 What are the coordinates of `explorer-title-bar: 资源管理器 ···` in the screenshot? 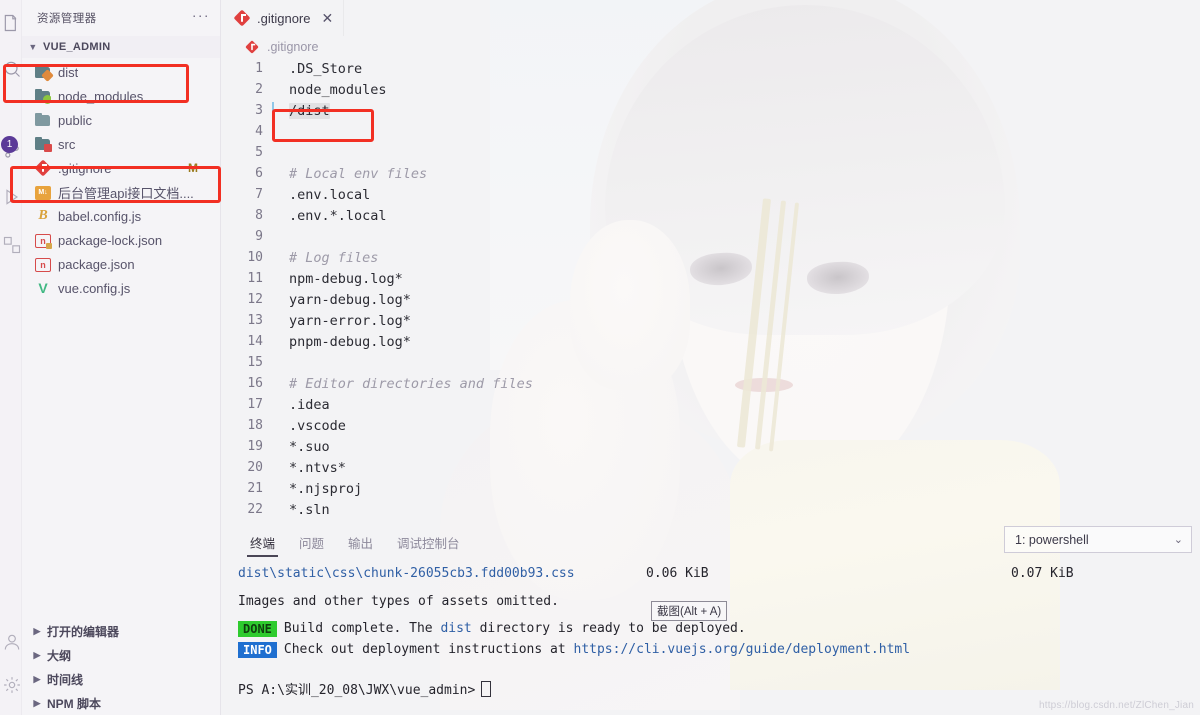 It's located at (120, 18).